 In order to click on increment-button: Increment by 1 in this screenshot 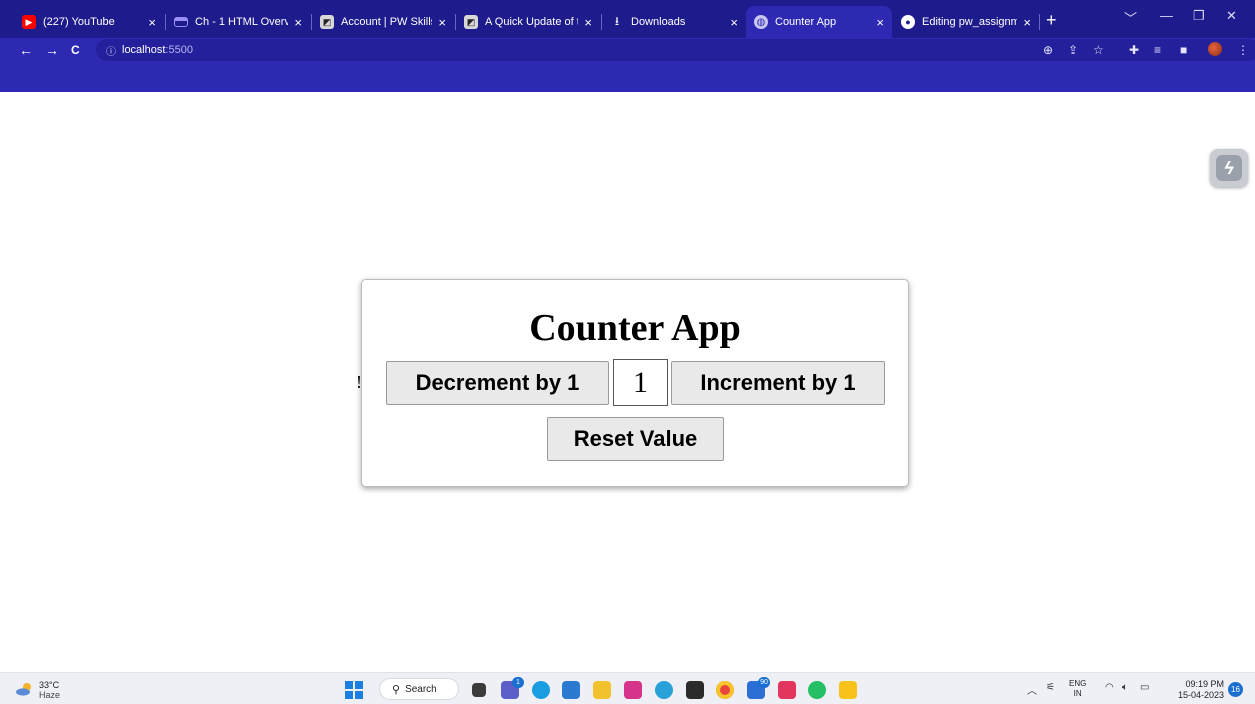, I will do `click(778, 383)`.